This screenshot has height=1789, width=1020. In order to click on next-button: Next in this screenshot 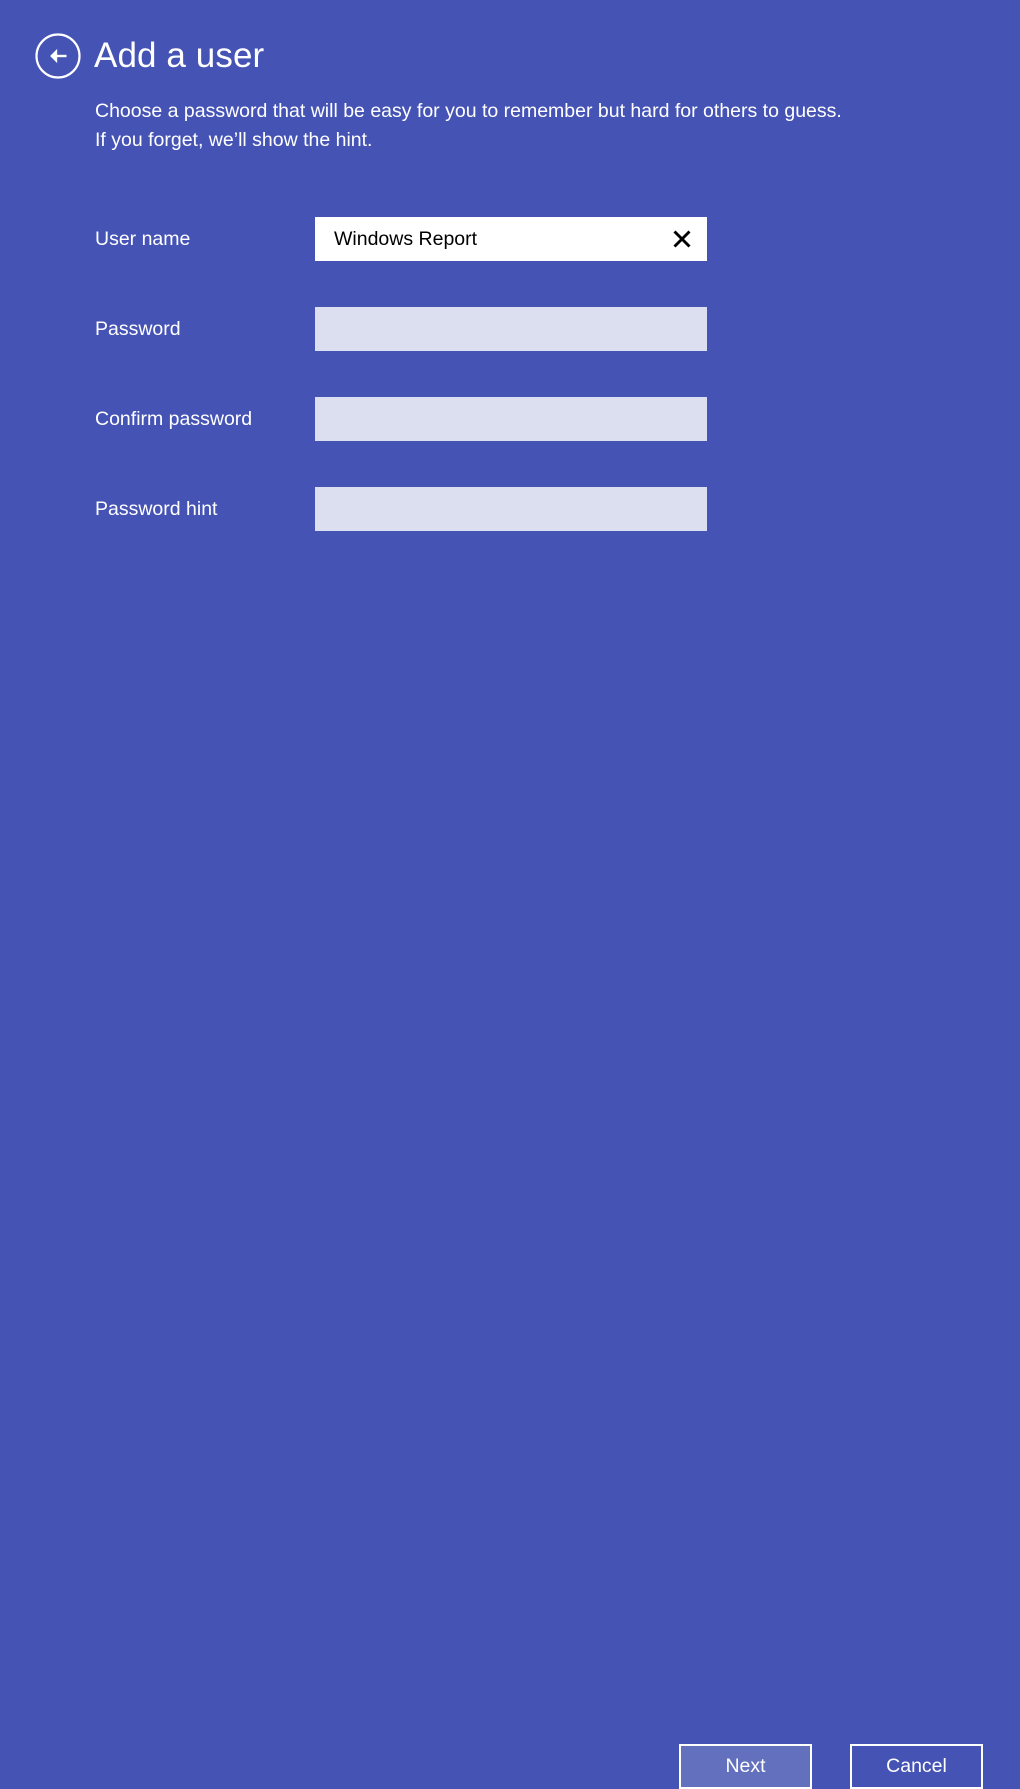, I will do `click(745, 1766)`.